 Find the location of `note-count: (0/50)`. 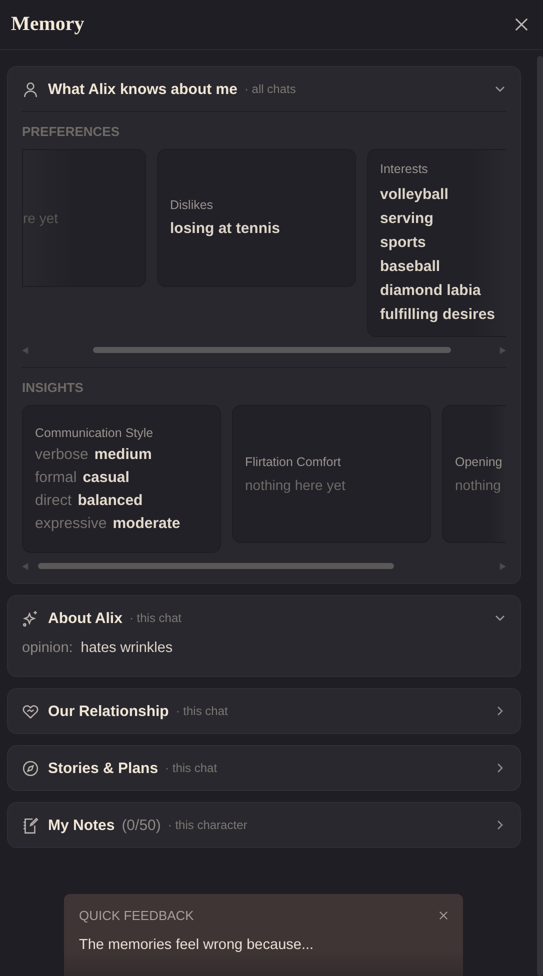

note-count: (0/50) is located at coordinates (141, 825).